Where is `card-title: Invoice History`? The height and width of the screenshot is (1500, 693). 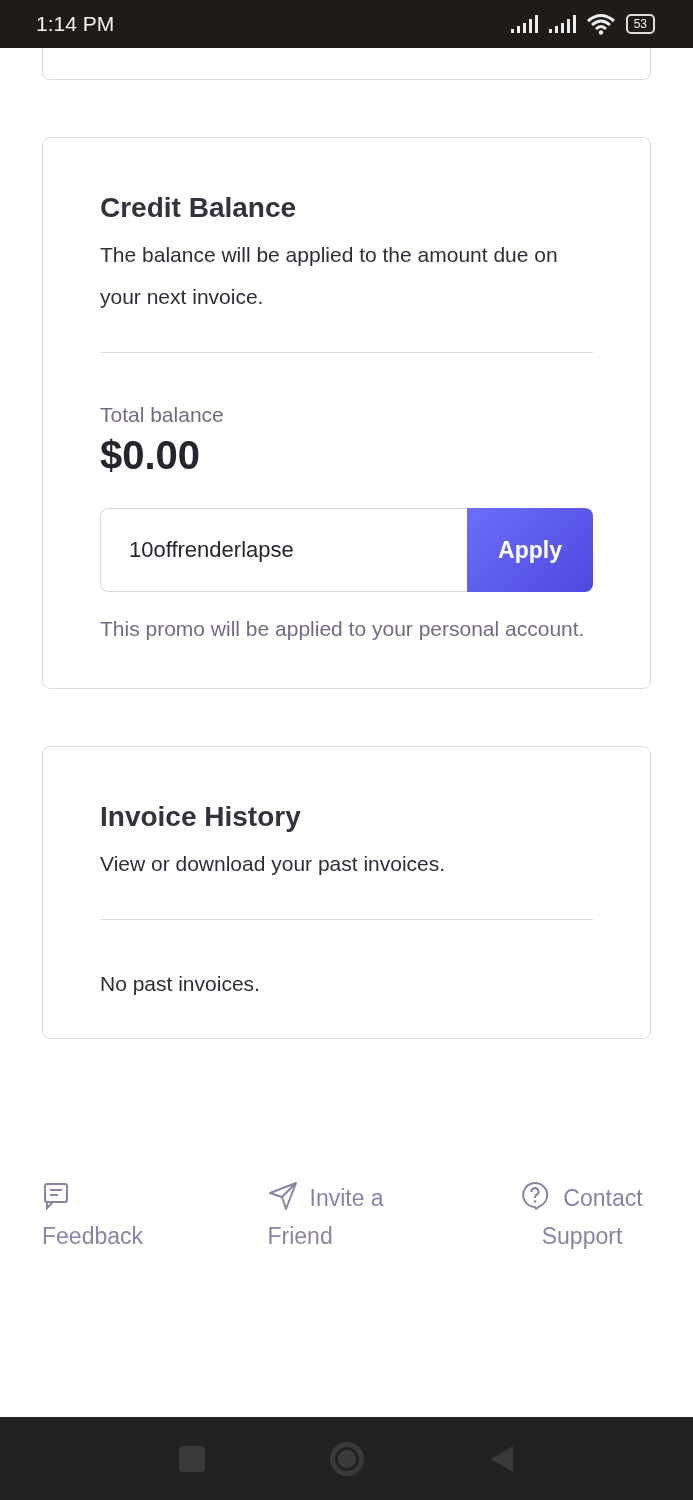 card-title: Invoice History is located at coordinates (201, 817).